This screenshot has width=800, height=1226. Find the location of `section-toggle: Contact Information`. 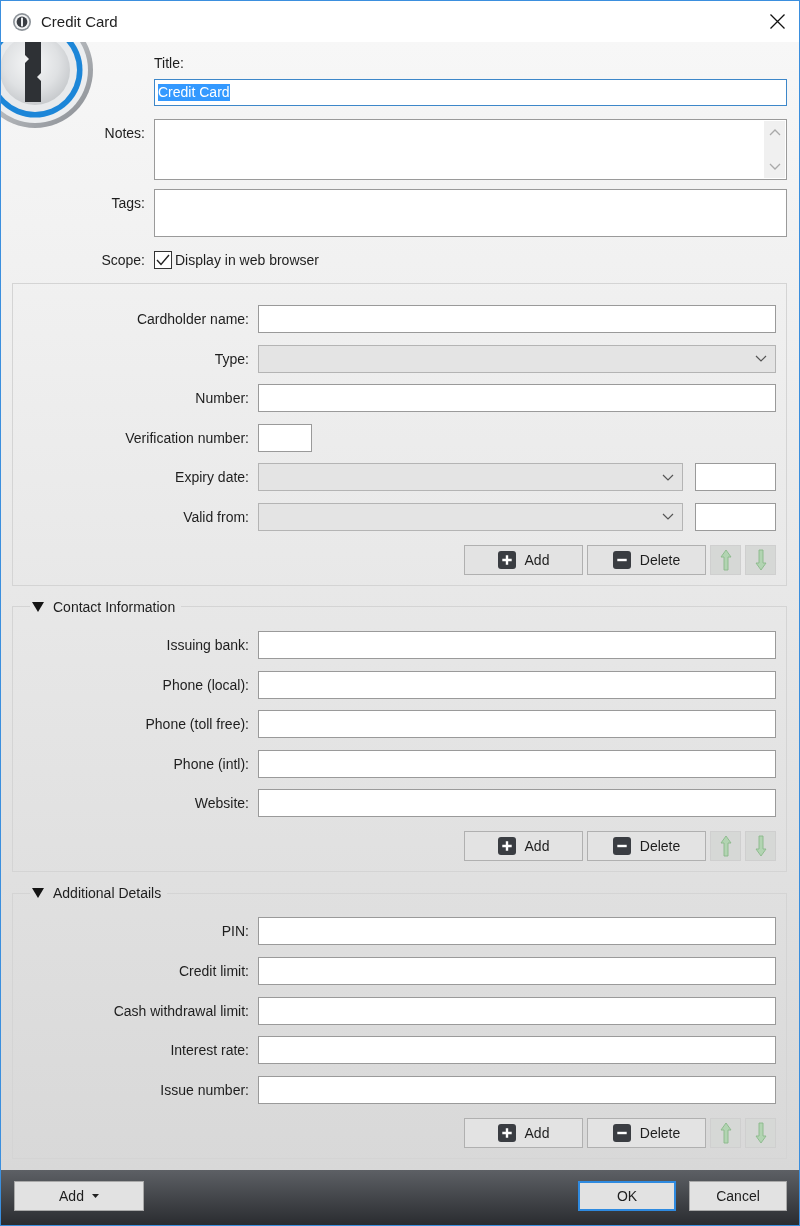

section-toggle: Contact Information is located at coordinates (104, 606).